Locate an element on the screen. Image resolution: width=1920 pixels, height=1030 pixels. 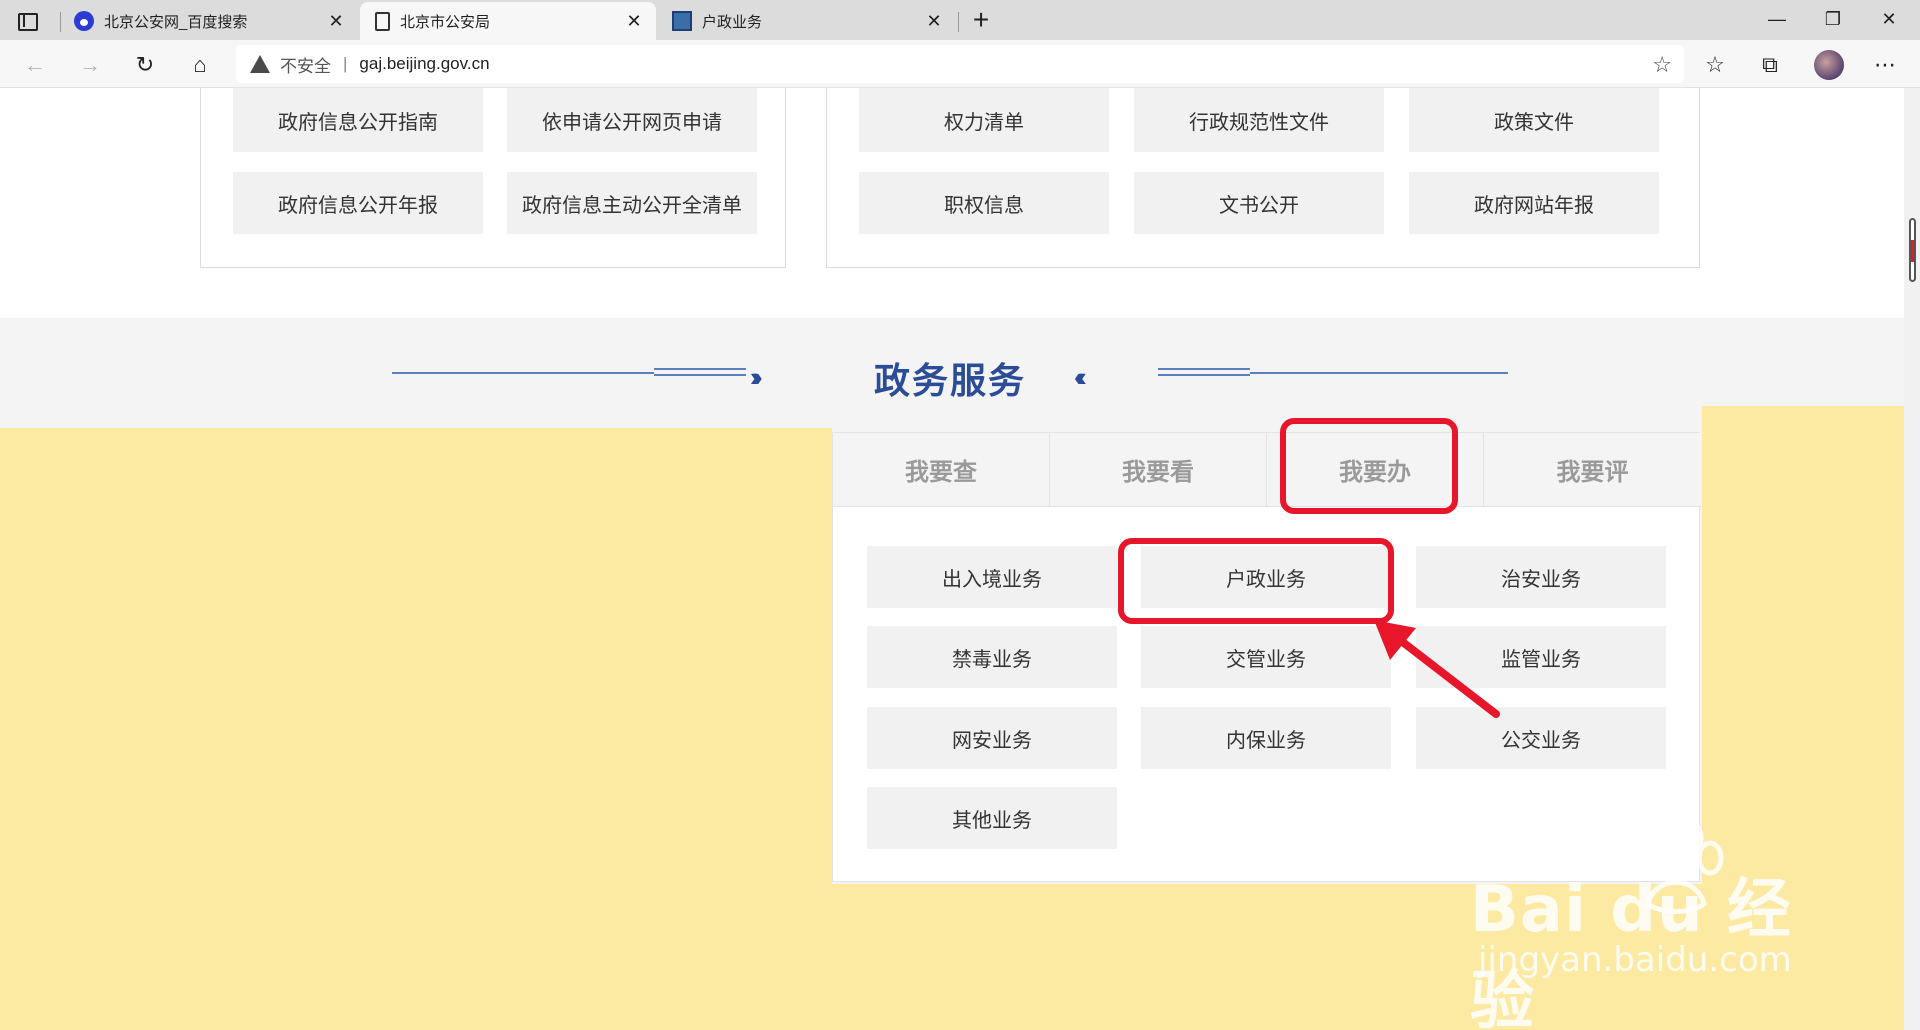
annual-report-button: 政府信息公开年报 is located at coordinates (358, 203).